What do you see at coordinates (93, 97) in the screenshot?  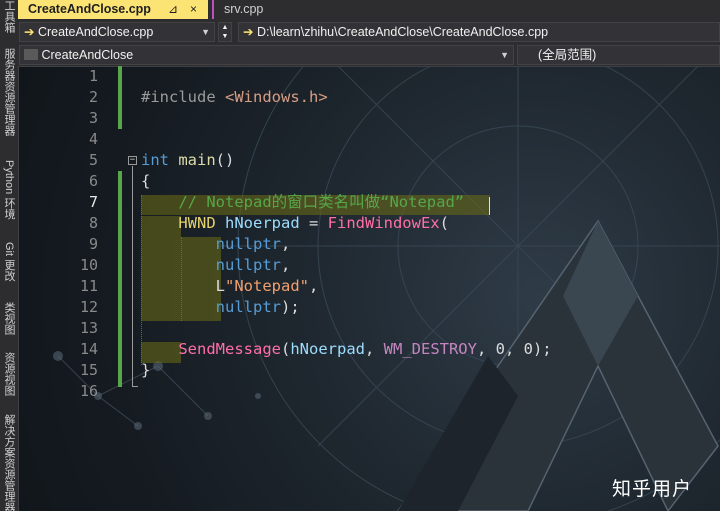 I see `line-number: 2` at bounding box center [93, 97].